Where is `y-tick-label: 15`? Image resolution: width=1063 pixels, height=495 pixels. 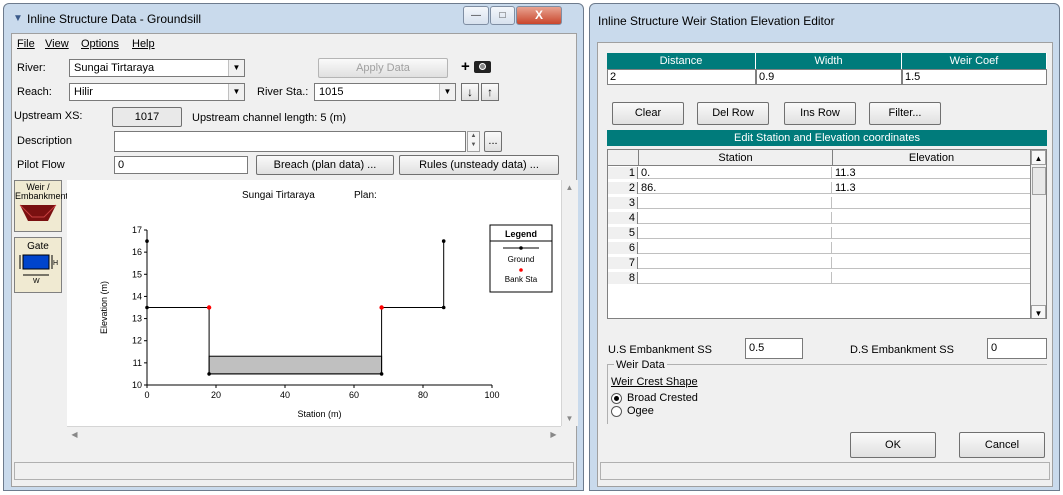 y-tick-label: 15 is located at coordinates (137, 274).